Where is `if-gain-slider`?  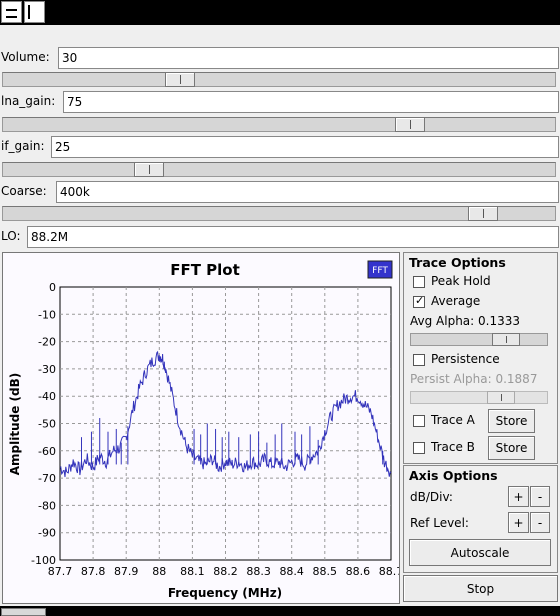
if-gain-slider is located at coordinates (279, 169).